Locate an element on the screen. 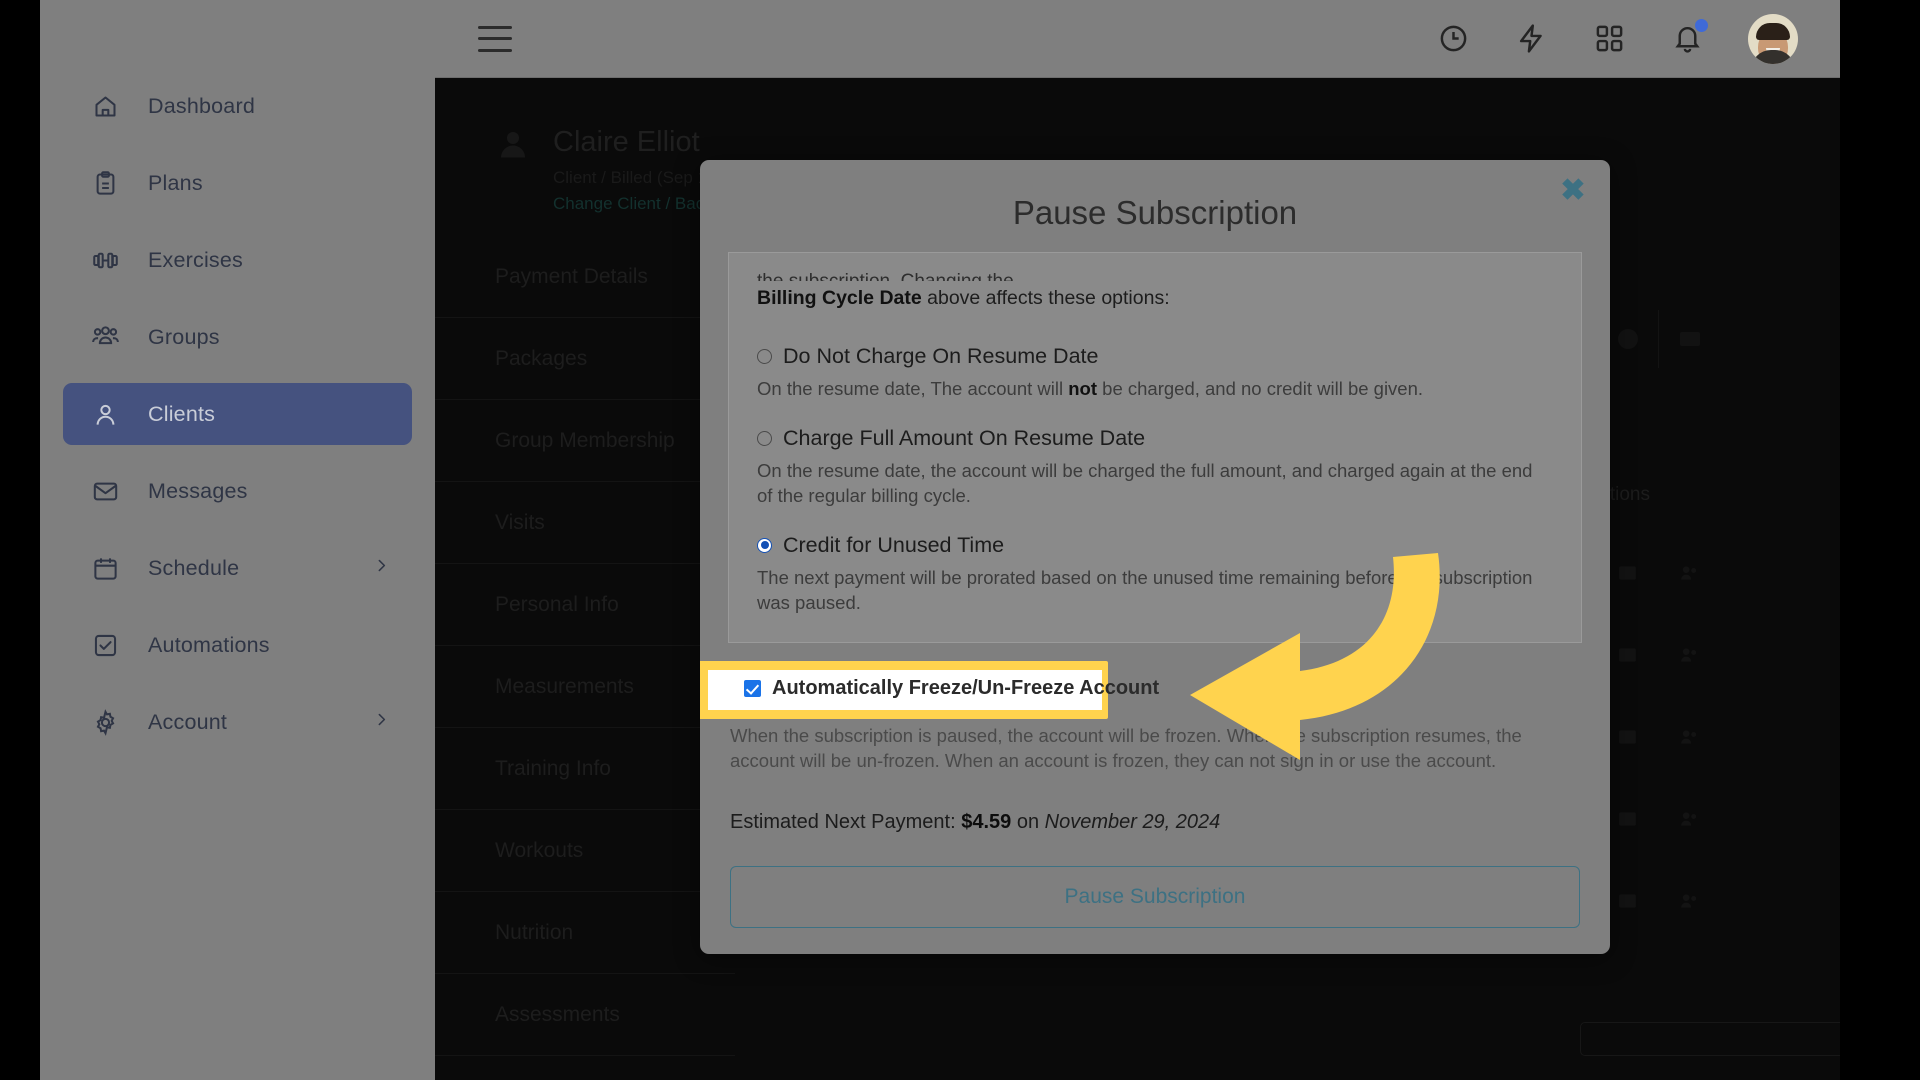 The width and height of the screenshot is (1920, 1080). clipboard-icon is located at coordinates (105, 183).